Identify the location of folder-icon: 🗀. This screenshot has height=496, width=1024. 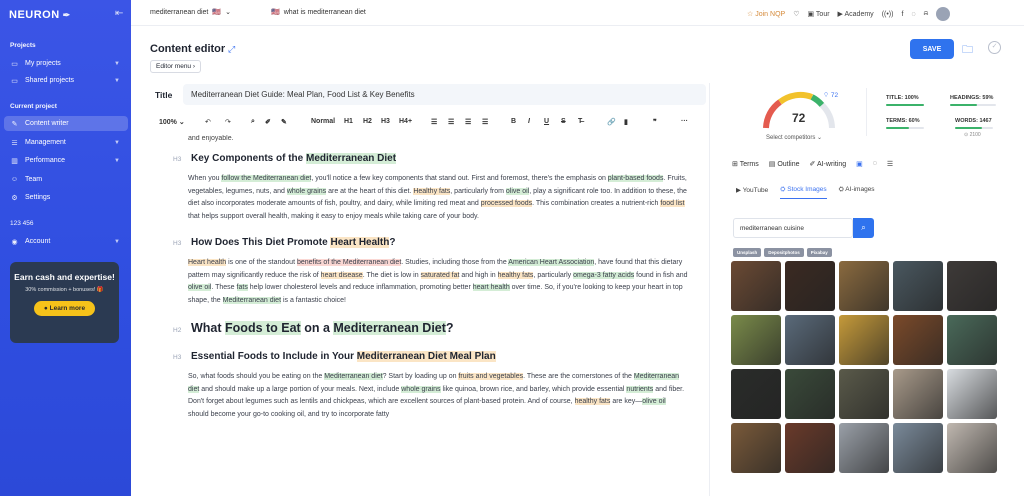
(967, 50).